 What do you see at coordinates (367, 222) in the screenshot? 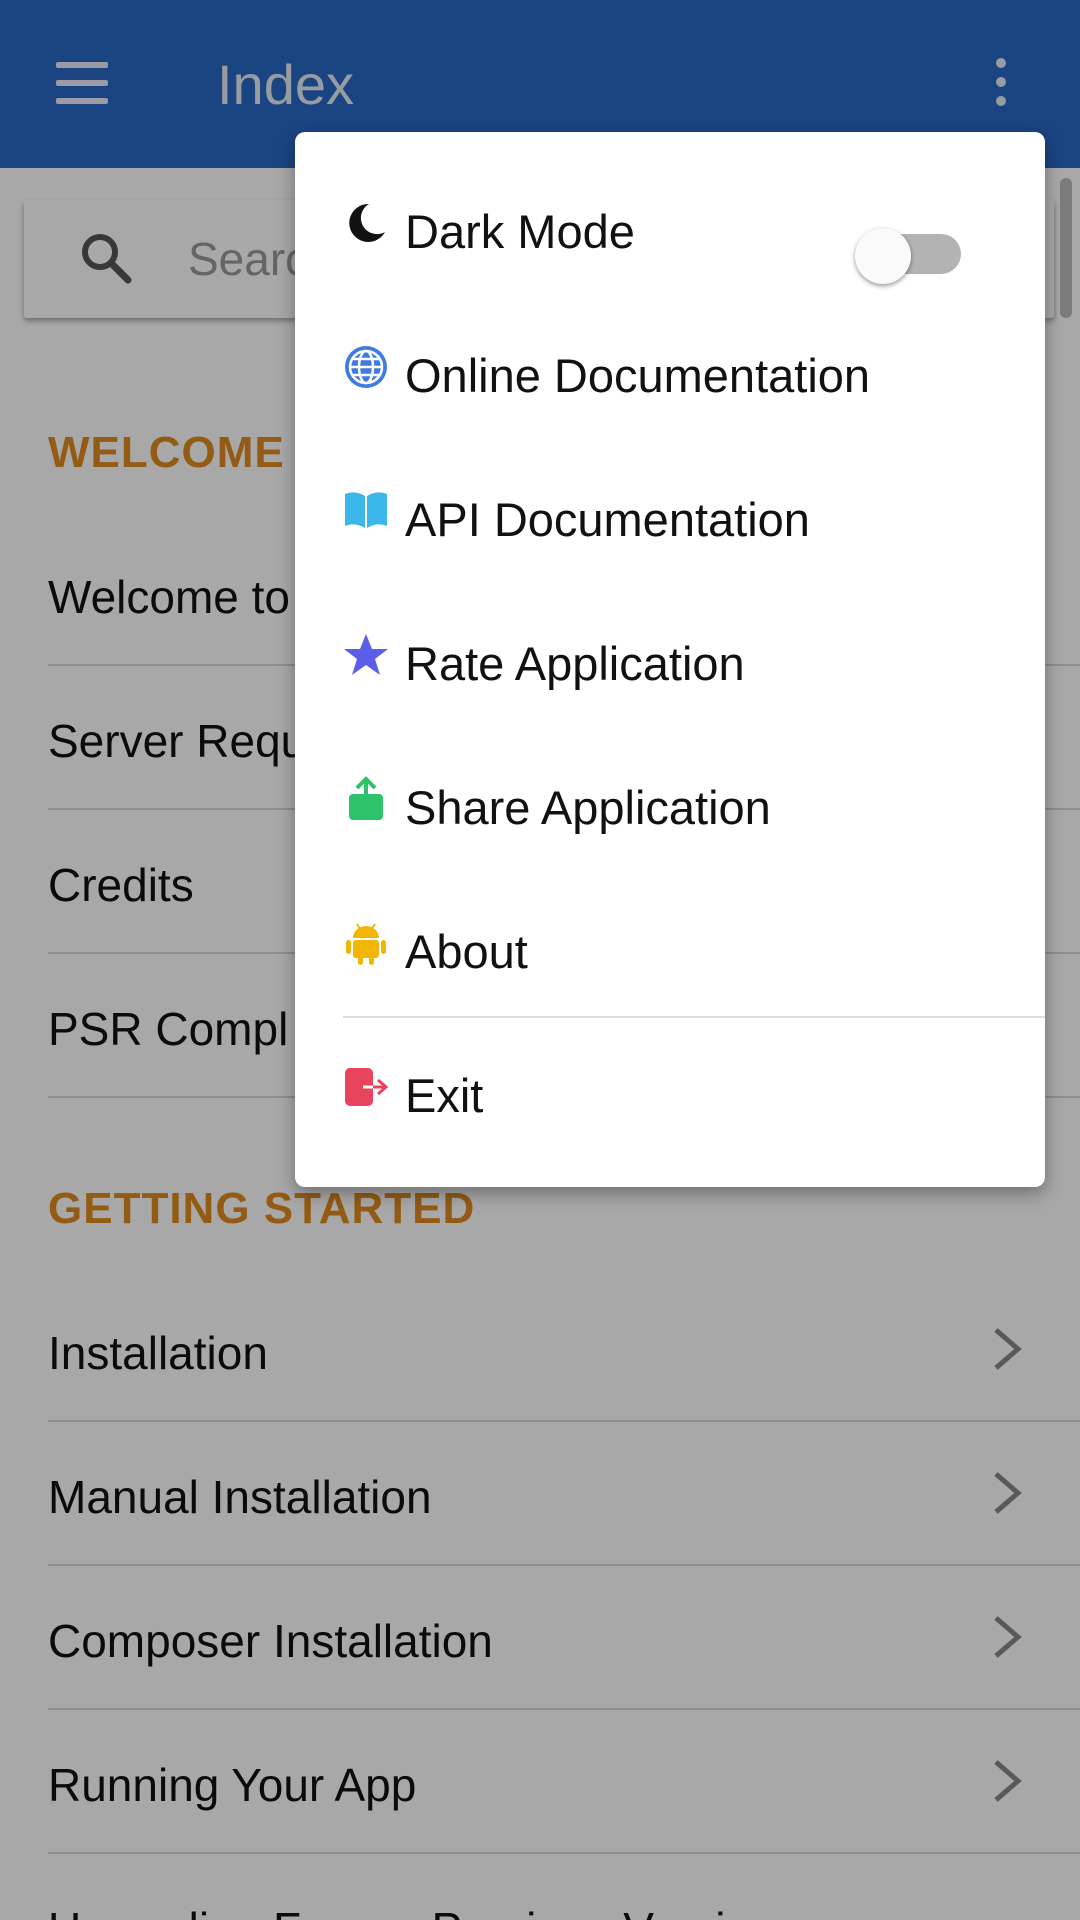
I see `moon-icon` at bounding box center [367, 222].